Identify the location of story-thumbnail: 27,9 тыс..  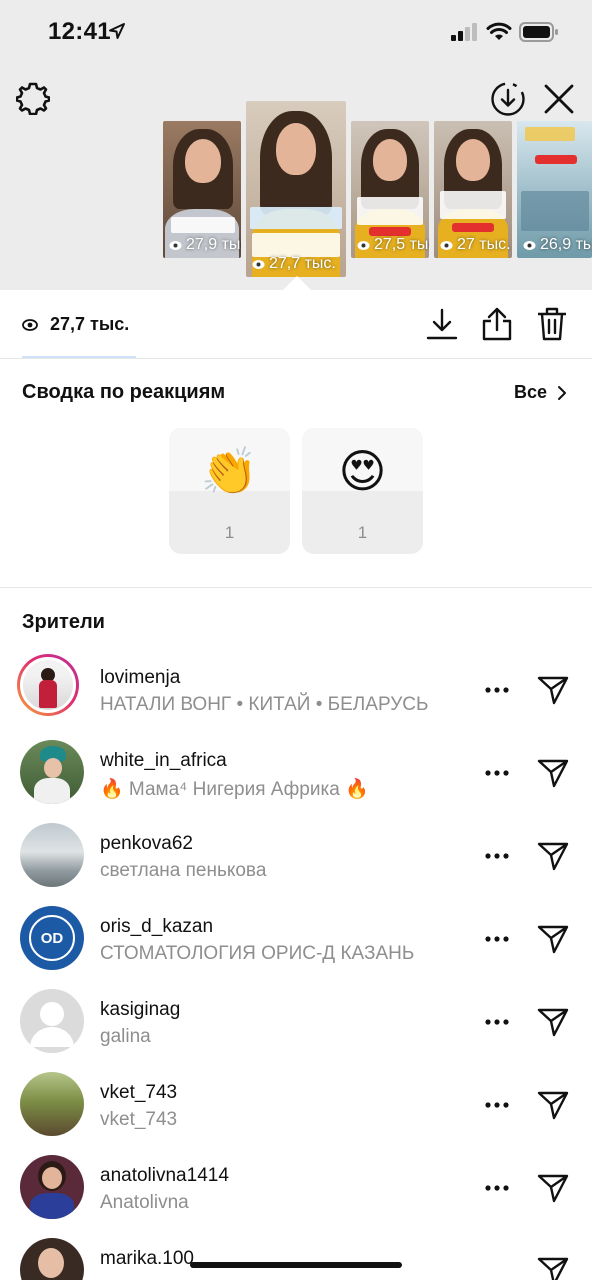
(202, 189).